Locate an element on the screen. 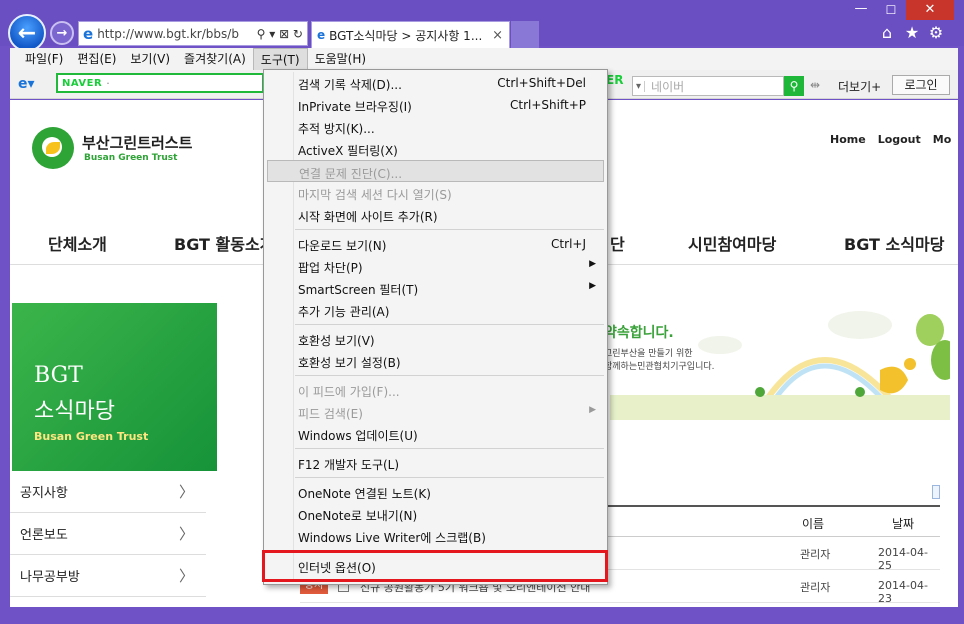 This screenshot has height=624, width=964. side-banner: BGT 소식마당 Busan Green Trust is located at coordinates (114, 387).